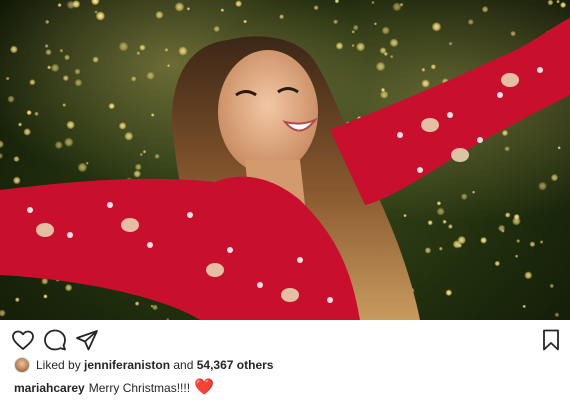  What do you see at coordinates (22, 365) in the screenshot?
I see `liker-avatar` at bounding box center [22, 365].